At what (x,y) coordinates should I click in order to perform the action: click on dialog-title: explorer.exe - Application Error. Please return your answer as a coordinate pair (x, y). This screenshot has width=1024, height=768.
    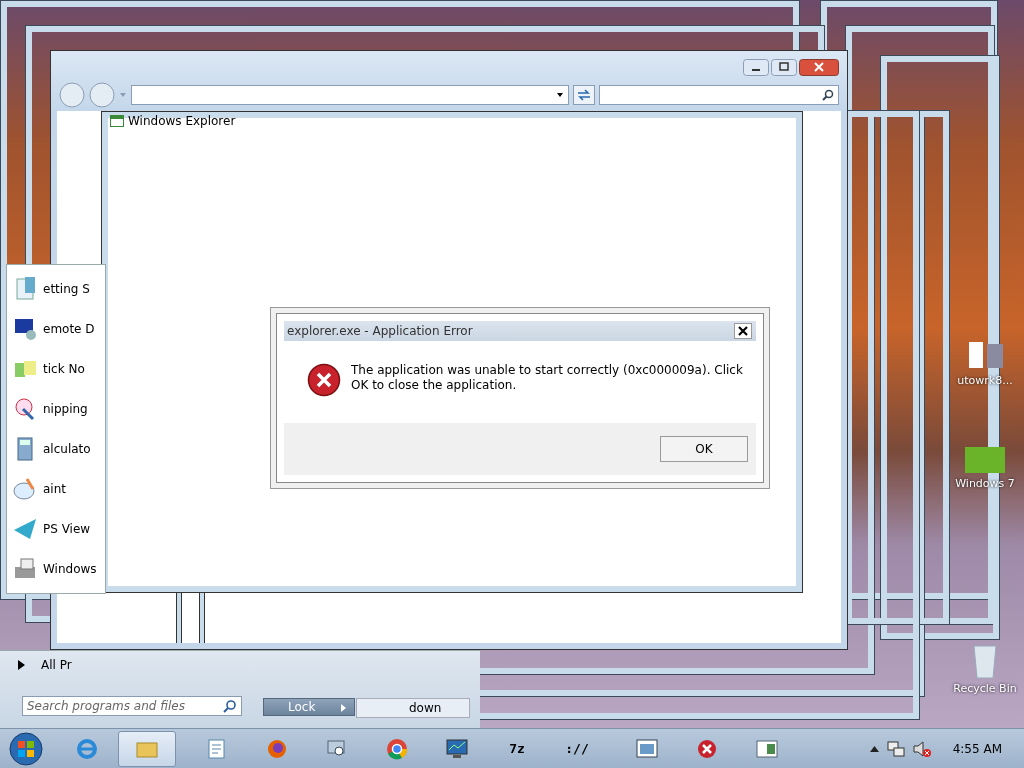
    Looking at the image, I should click on (380, 331).